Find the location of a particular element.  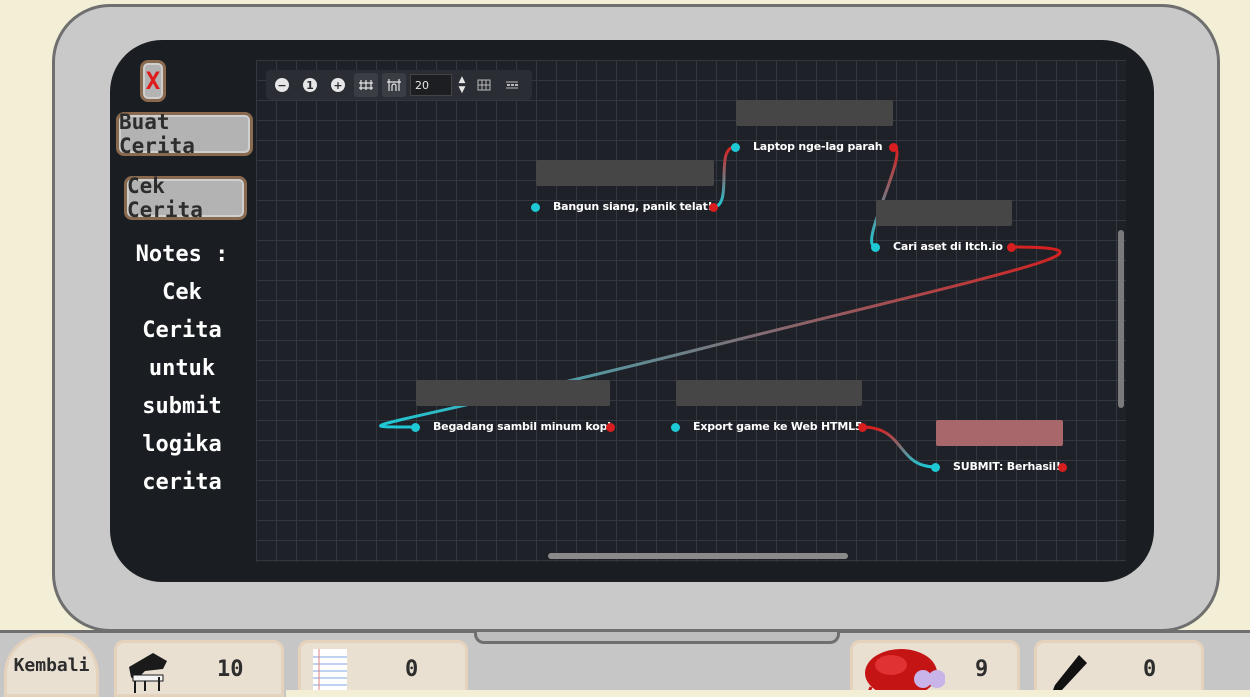

node-label: SUBMIT: Berhasil! is located at coordinates (1007, 466).